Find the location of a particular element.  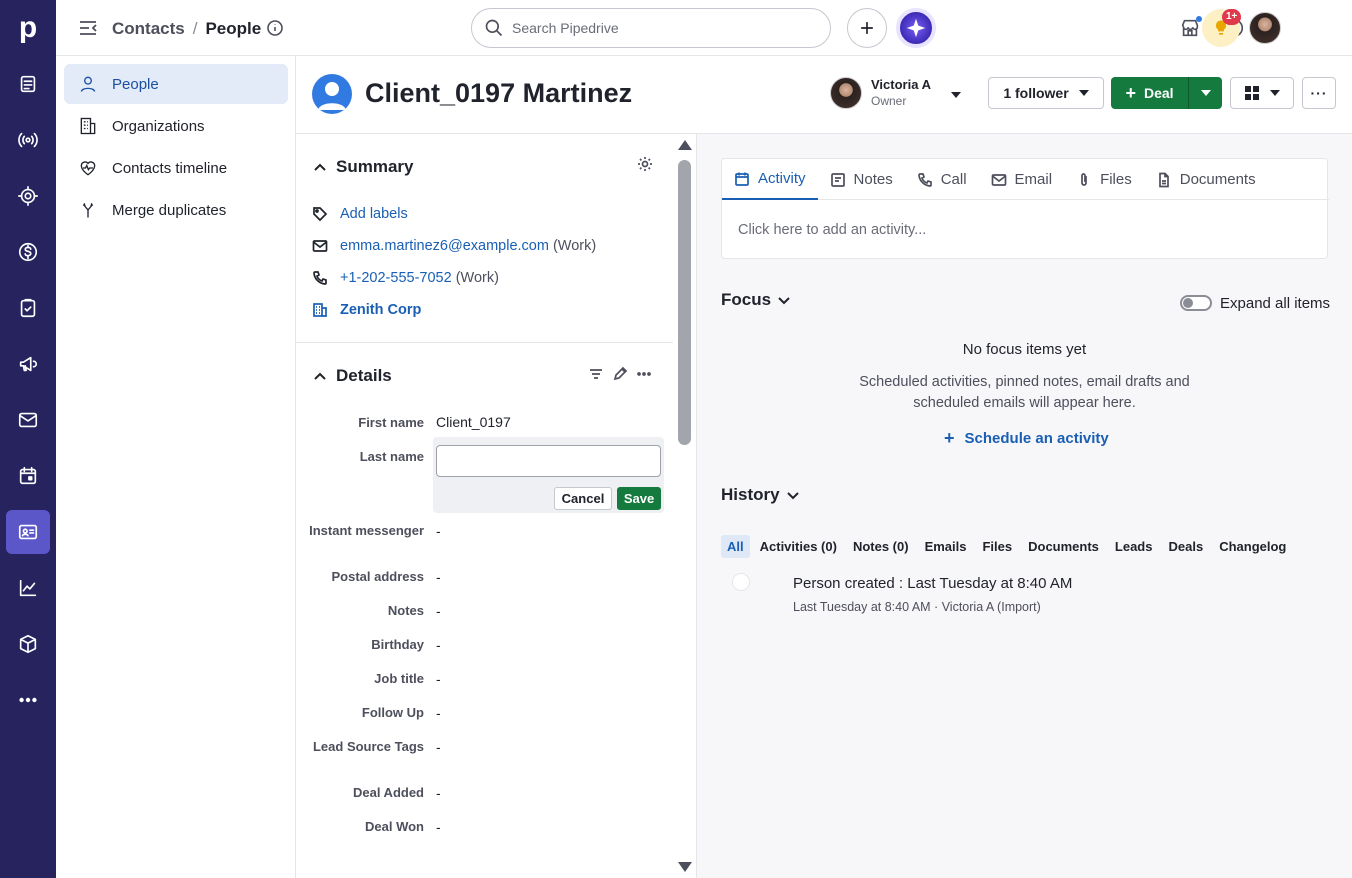

tab-call: Call is located at coordinates (942, 179).